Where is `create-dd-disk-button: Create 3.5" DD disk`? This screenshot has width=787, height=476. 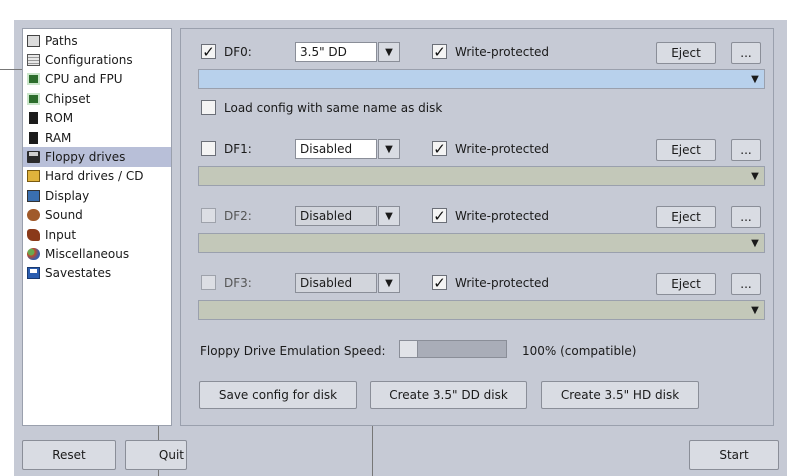
create-dd-disk-button: Create 3.5" DD disk is located at coordinates (448, 395).